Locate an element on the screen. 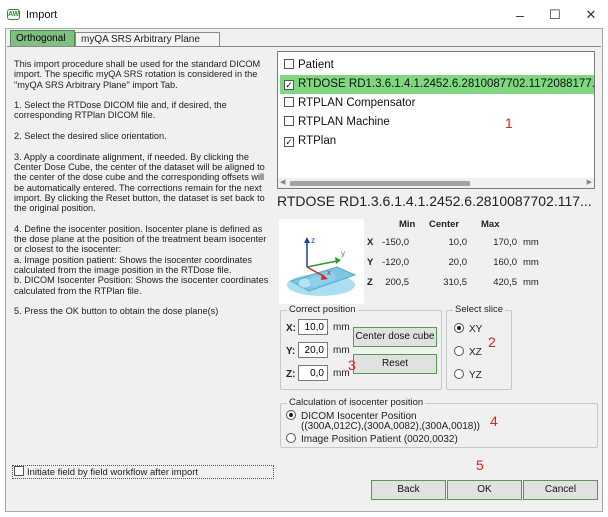 The height and width of the screenshot is (517, 608). list-item-patient: Patient is located at coordinates (309, 65).